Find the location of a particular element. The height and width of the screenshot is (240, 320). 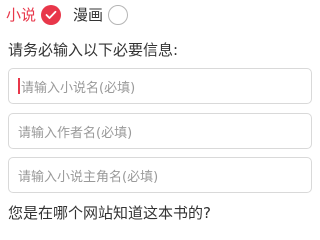

type-selector: 小说 漫画 is located at coordinates (67, 15).